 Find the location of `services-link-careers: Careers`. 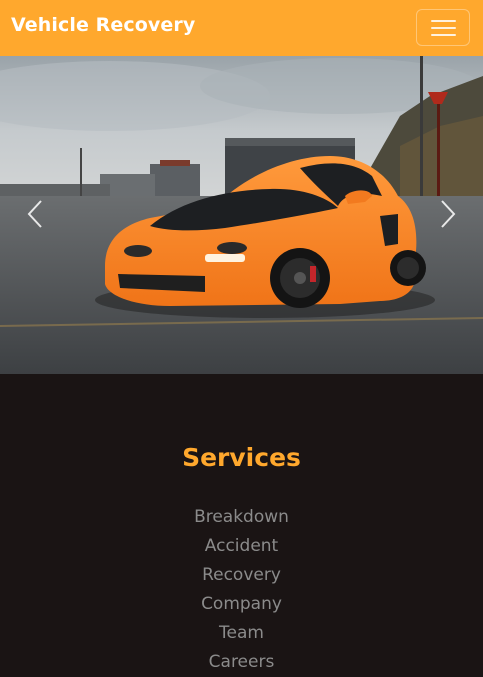

services-link-careers: Careers is located at coordinates (242, 662).